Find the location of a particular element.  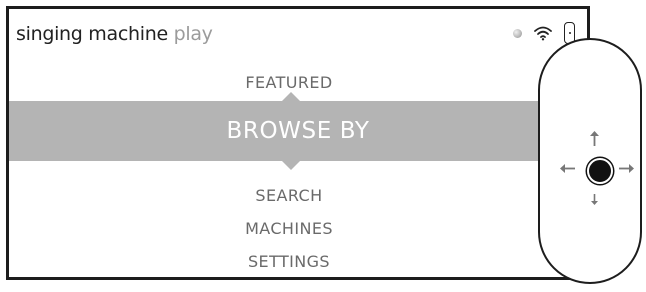

app-logo: singing machine play is located at coordinates (114, 34).